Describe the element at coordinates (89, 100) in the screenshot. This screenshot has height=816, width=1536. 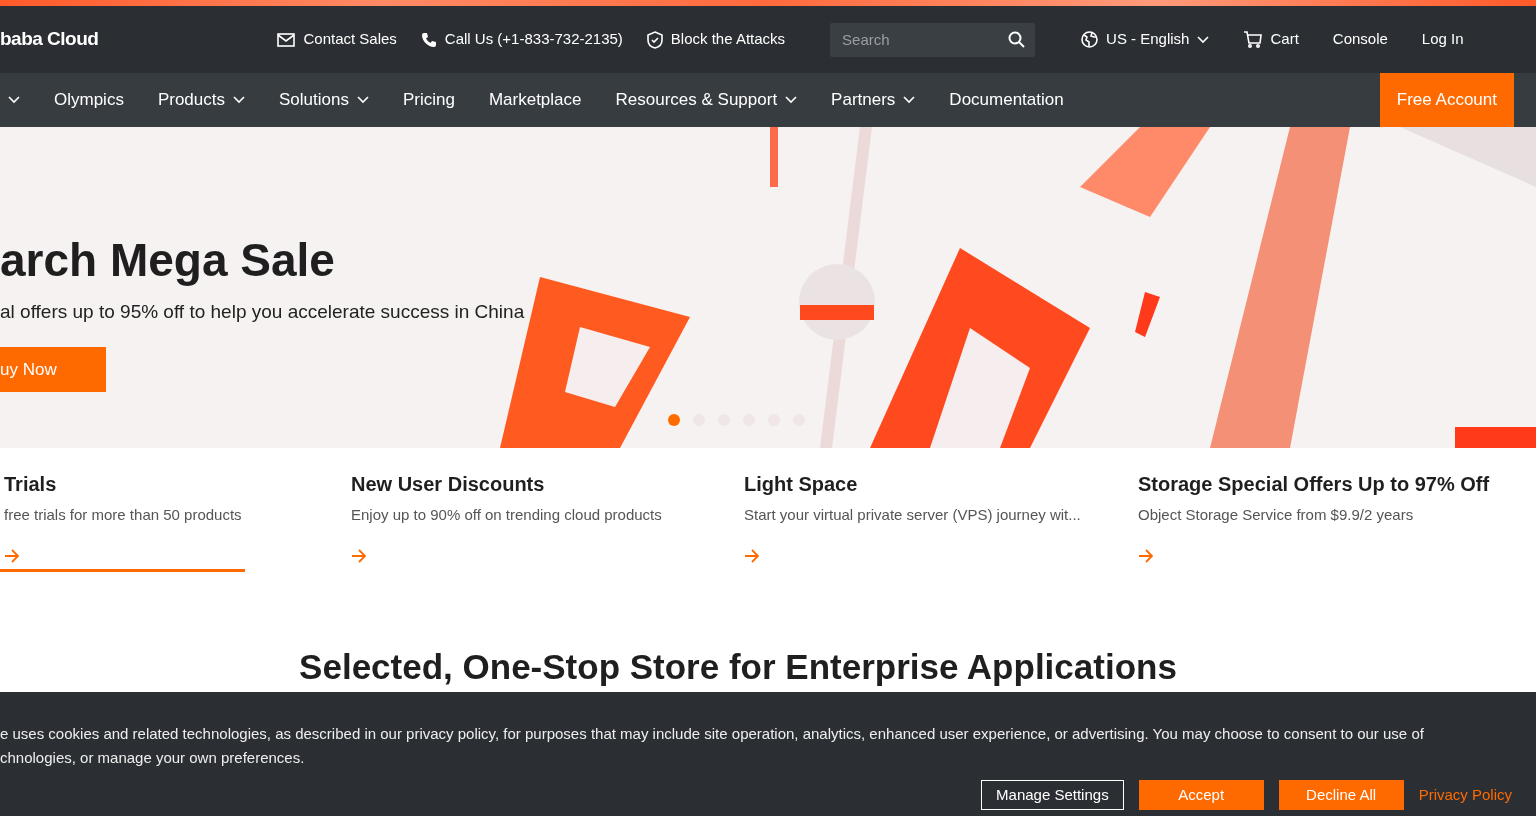
I see `nav-link: Olympics` at that location.